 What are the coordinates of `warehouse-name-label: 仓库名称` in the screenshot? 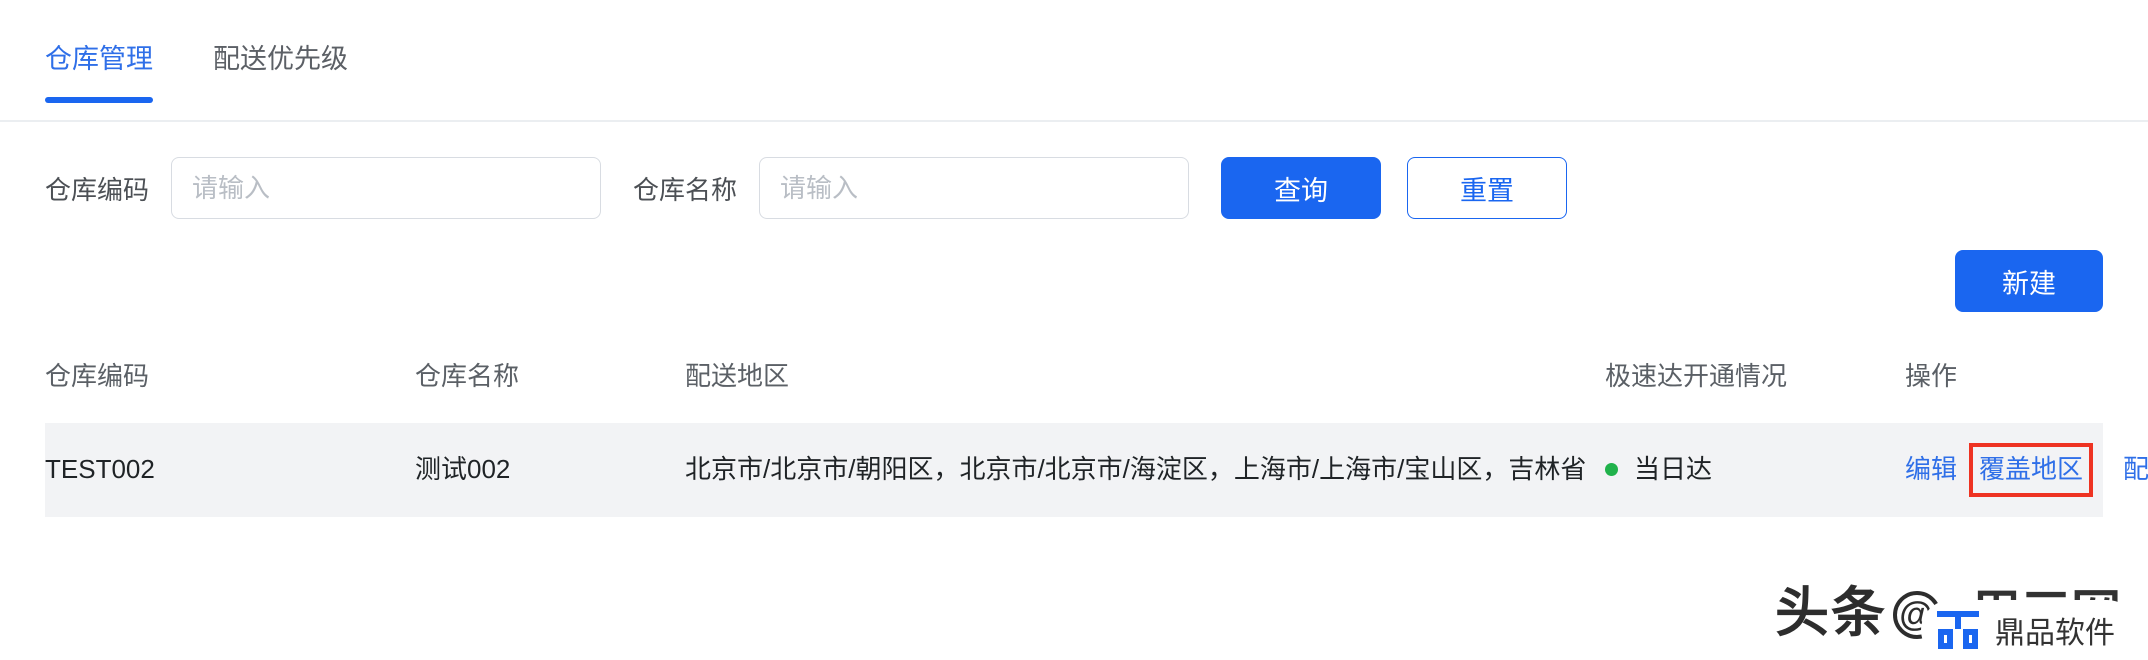 It's located at (685, 189).